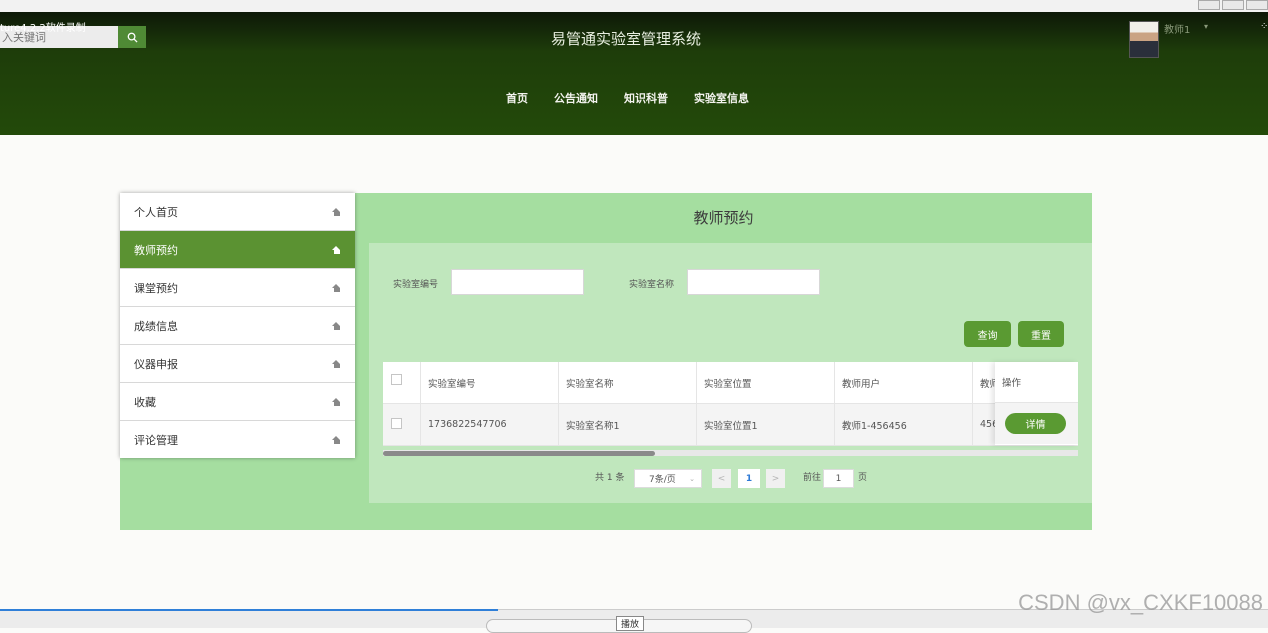  Describe the element at coordinates (904, 424) in the screenshot. I see `table-cell: 教师1-456456` at that location.